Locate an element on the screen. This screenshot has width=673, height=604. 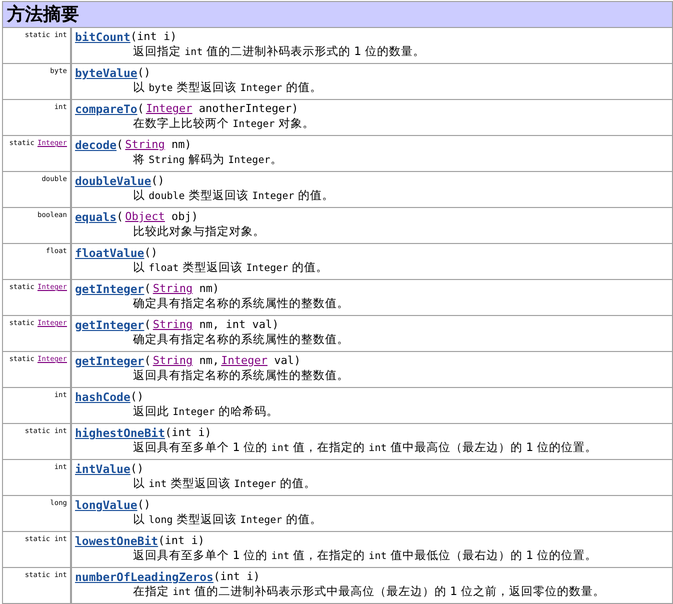
method-description: 以 int 类型返回该 Integer 的值。 is located at coordinates (224, 484).